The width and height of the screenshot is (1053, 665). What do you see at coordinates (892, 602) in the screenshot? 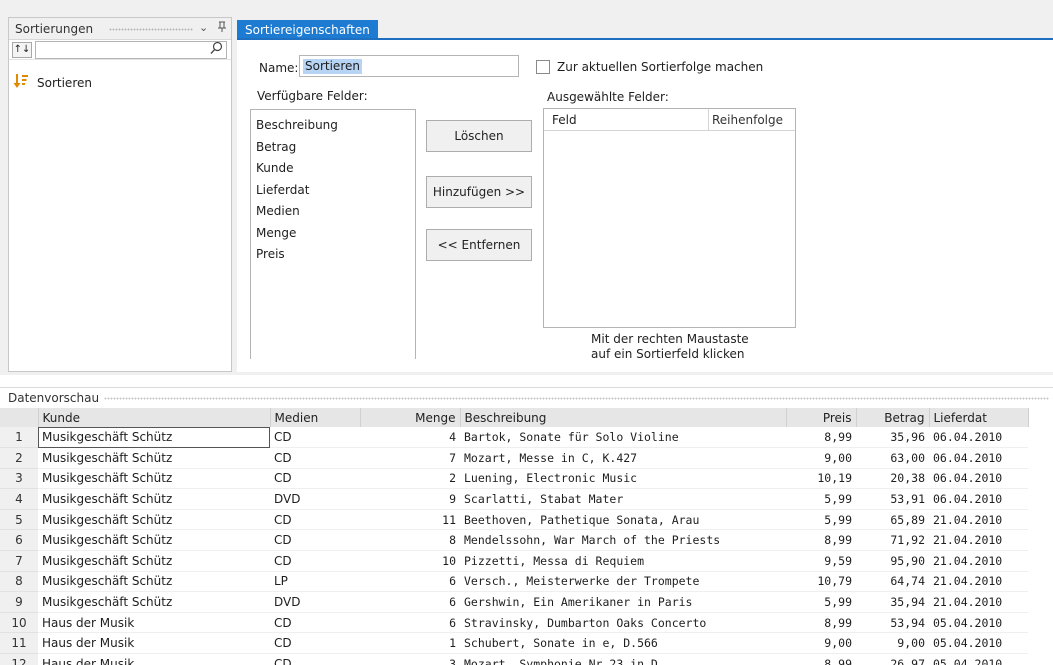
I see `cell-betrag: 35,94` at bounding box center [892, 602].